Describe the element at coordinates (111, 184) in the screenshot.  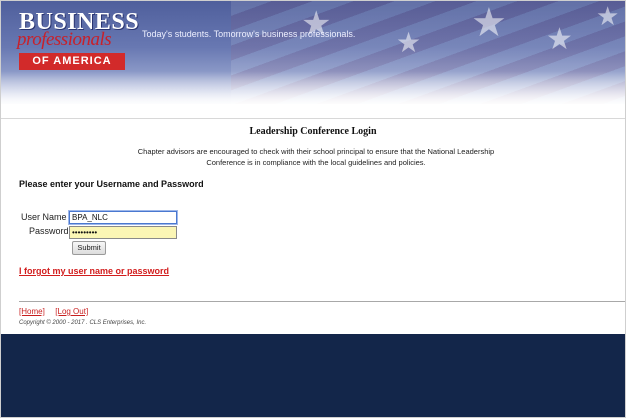
I see `login-prompt: Please enter your Username and Password` at that location.